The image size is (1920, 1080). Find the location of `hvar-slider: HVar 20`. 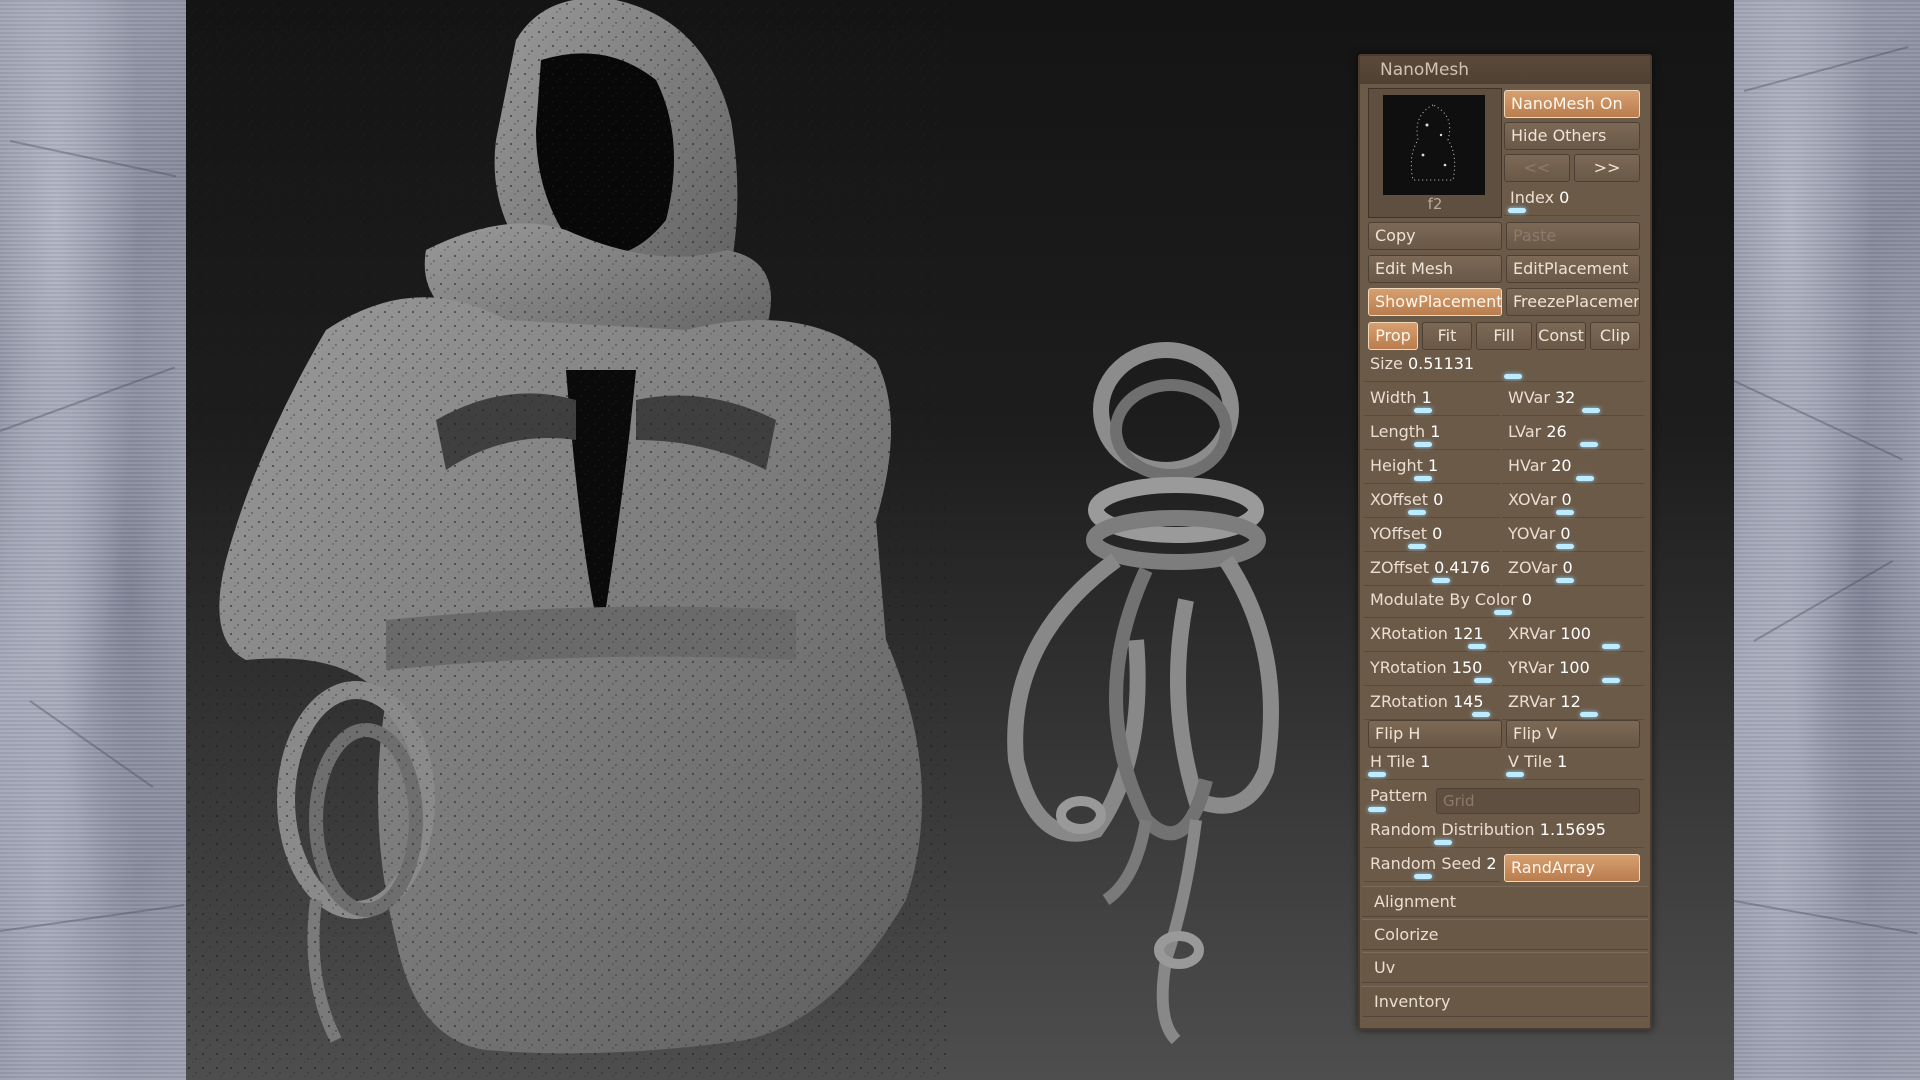

hvar-slider: HVar 20 is located at coordinates (1573, 469).